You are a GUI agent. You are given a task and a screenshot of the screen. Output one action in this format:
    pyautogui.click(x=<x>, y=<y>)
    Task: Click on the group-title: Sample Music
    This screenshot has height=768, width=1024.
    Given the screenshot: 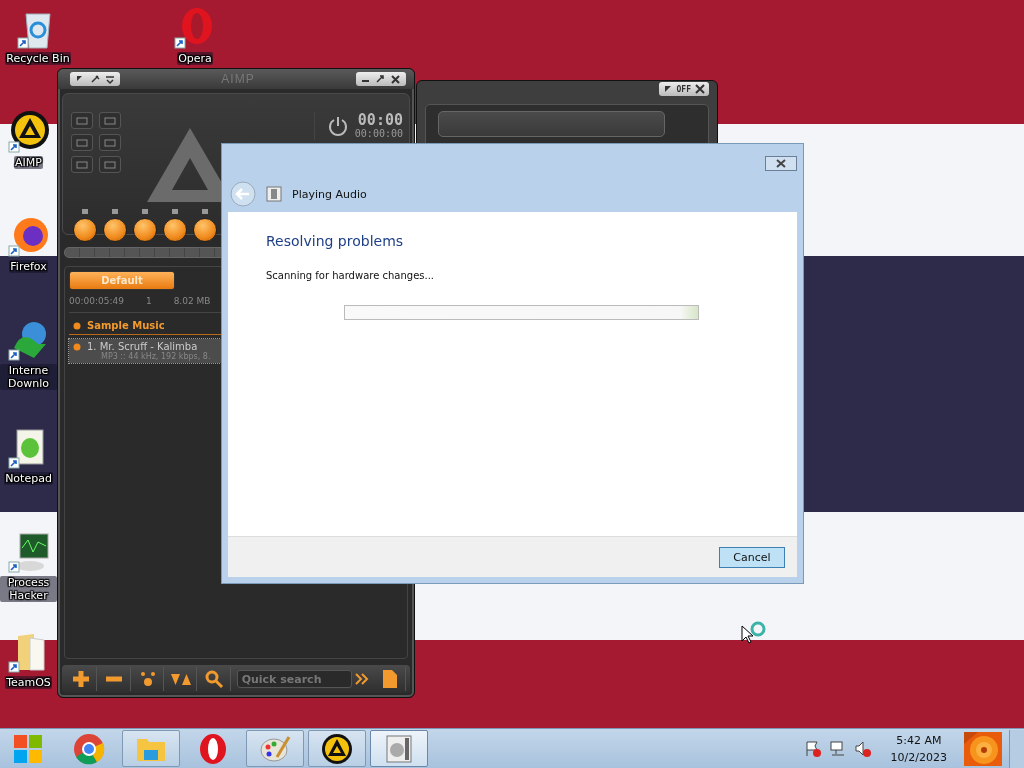 What is the action you would take?
    pyautogui.click(x=126, y=325)
    